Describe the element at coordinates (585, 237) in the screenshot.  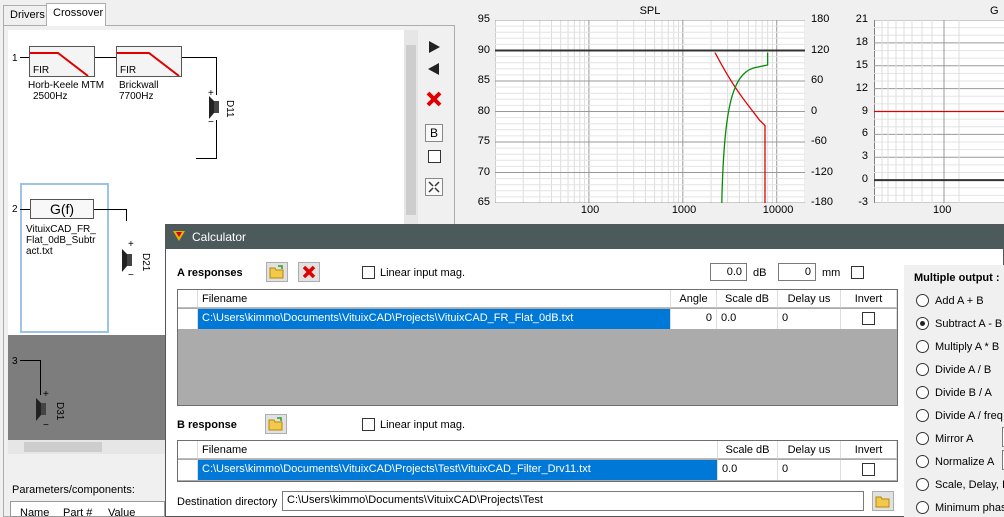
I see `calculator-title-bar: Calculator` at that location.